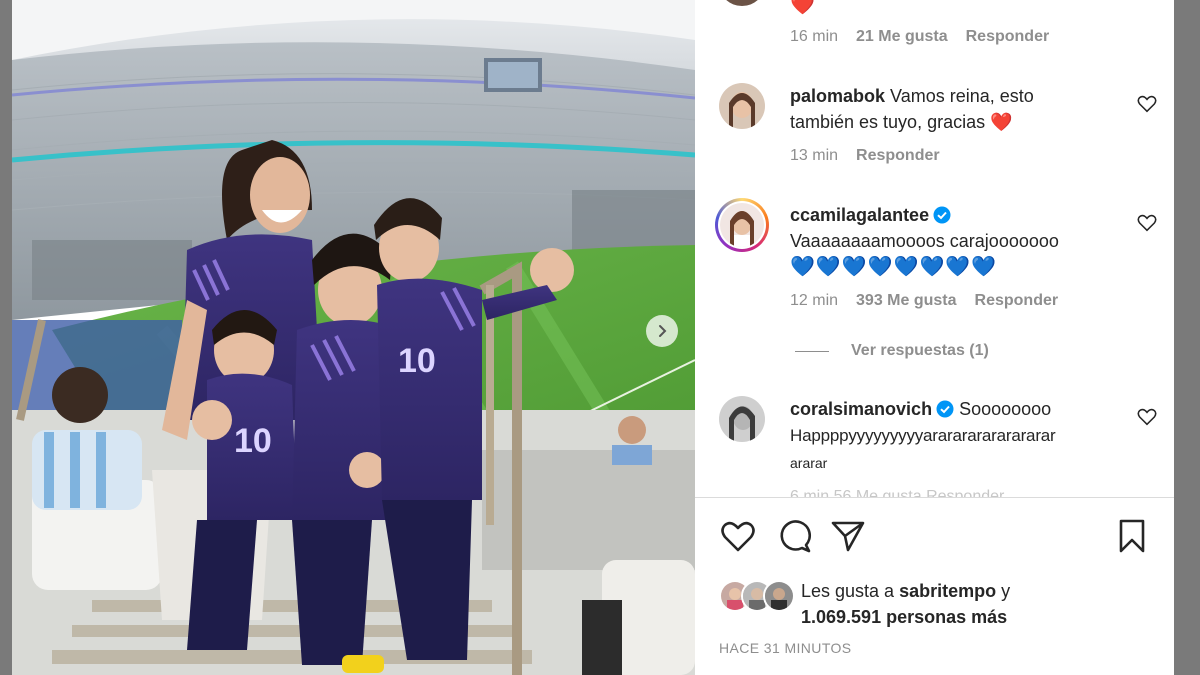 This screenshot has width=1200, height=675. I want to click on likes-joiner: y, so click(1006, 591).